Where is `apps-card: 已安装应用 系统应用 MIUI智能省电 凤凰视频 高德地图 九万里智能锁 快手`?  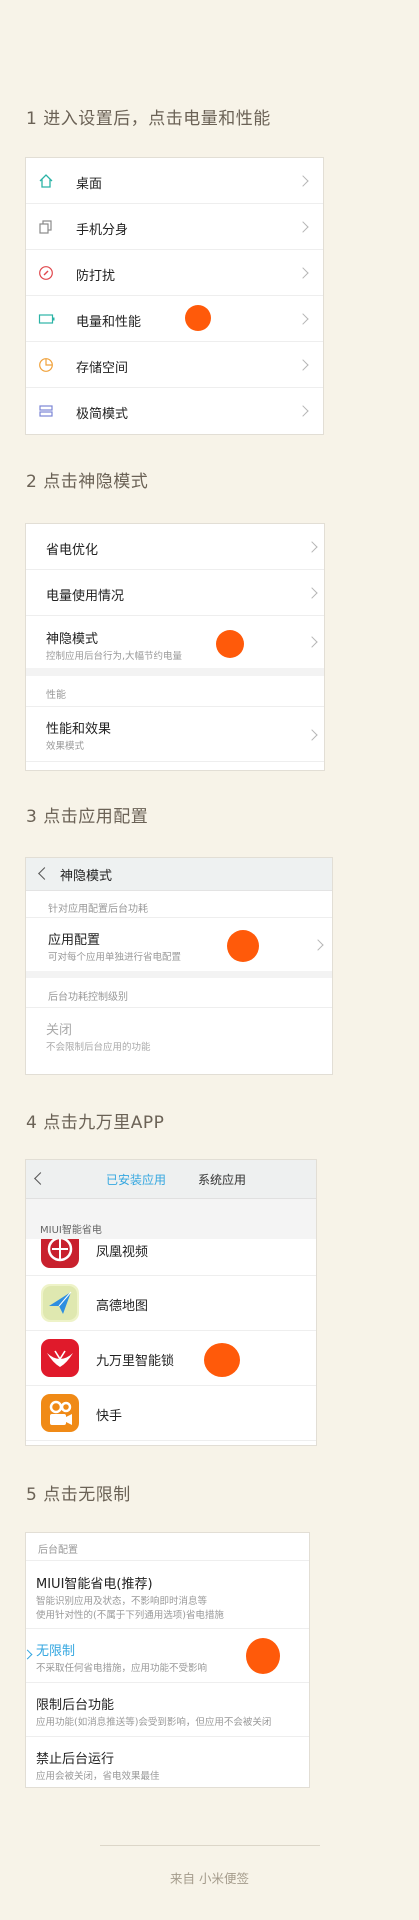
apps-card: 已安装应用 系统应用 MIUI智能省电 凤凰视频 高德地图 九万里智能锁 快手 is located at coordinates (171, 1302).